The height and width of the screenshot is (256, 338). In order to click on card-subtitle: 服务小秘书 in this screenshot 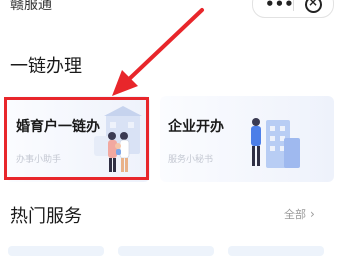, I will do `click(191, 160)`.